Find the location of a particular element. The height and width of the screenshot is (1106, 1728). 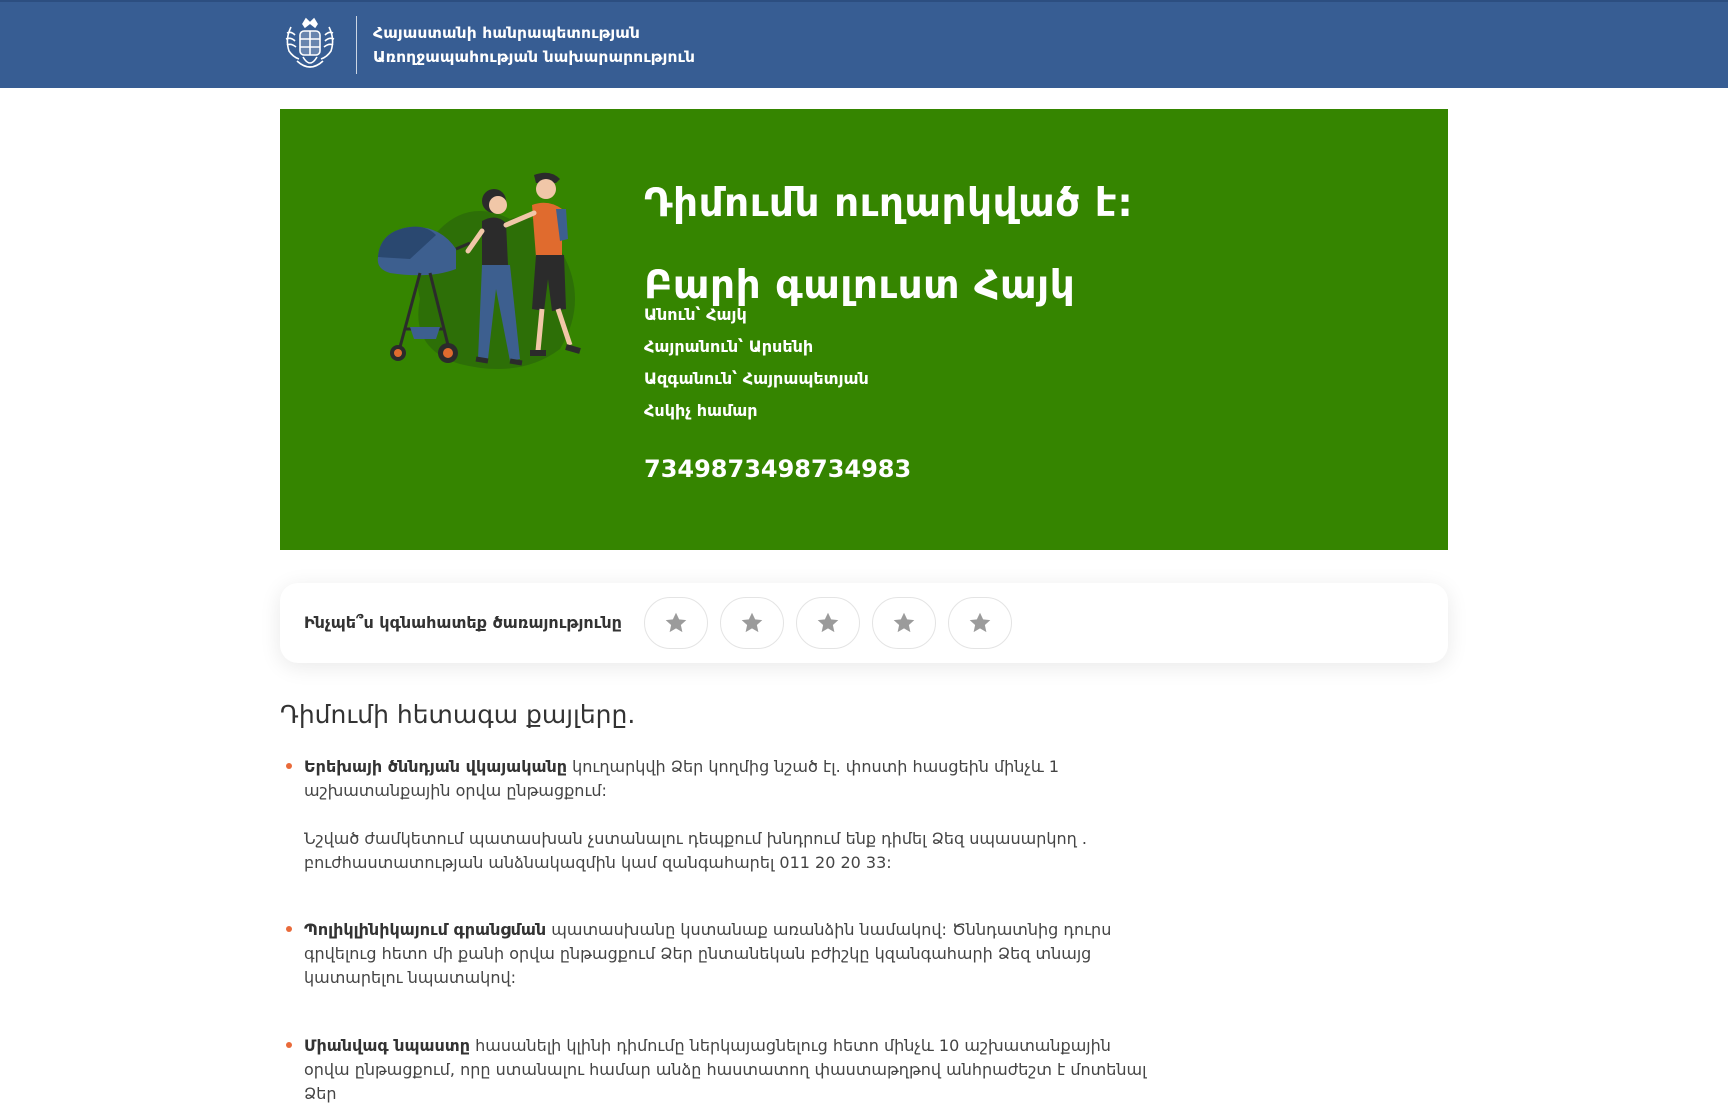

star-1-button is located at coordinates (676, 623).